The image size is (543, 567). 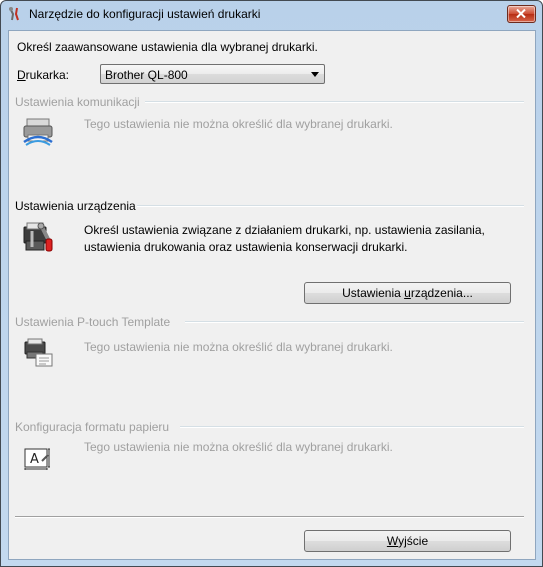 I want to click on paper-format-icon: A, so click(x=38, y=457).